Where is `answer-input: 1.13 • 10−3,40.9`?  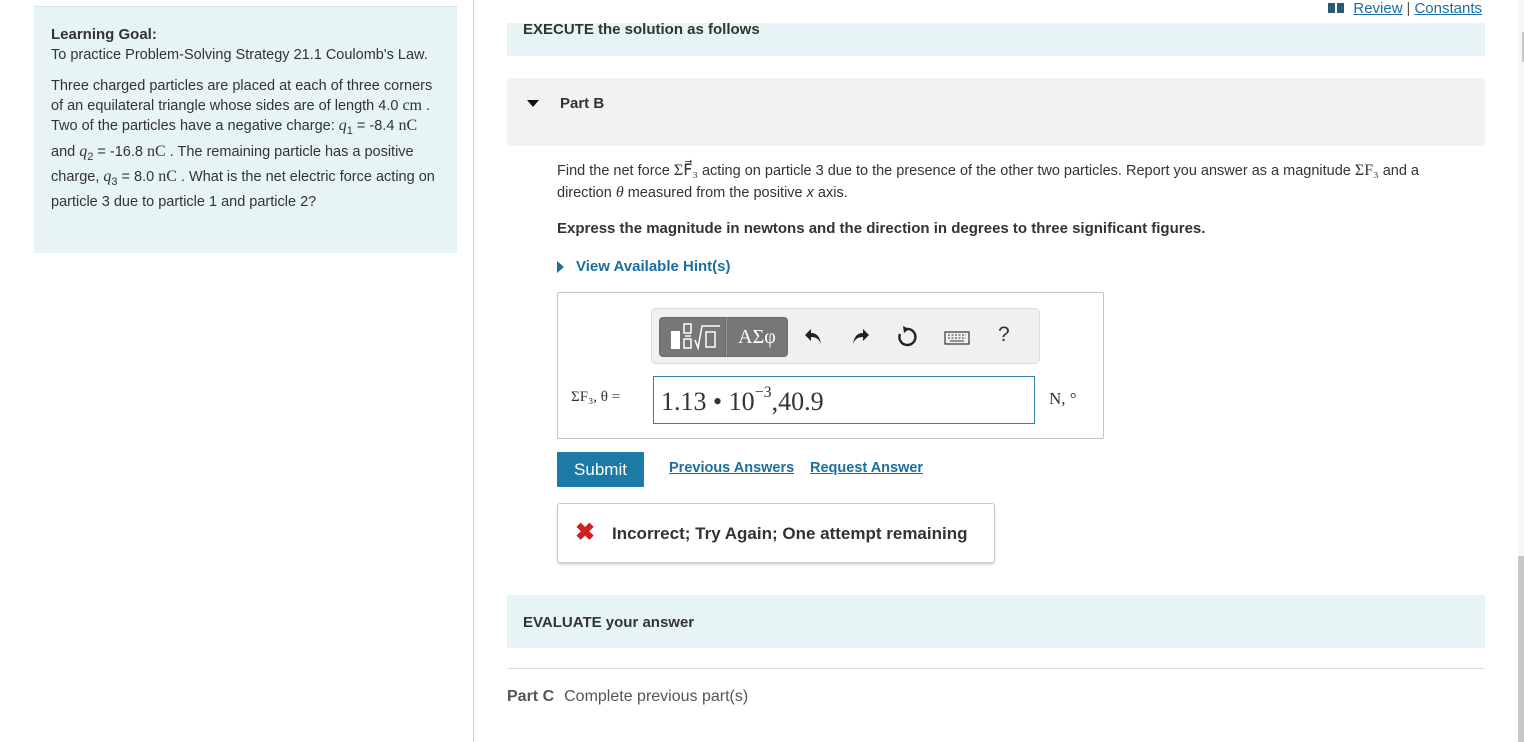
answer-input: 1.13 • 10−3,40.9 is located at coordinates (844, 400).